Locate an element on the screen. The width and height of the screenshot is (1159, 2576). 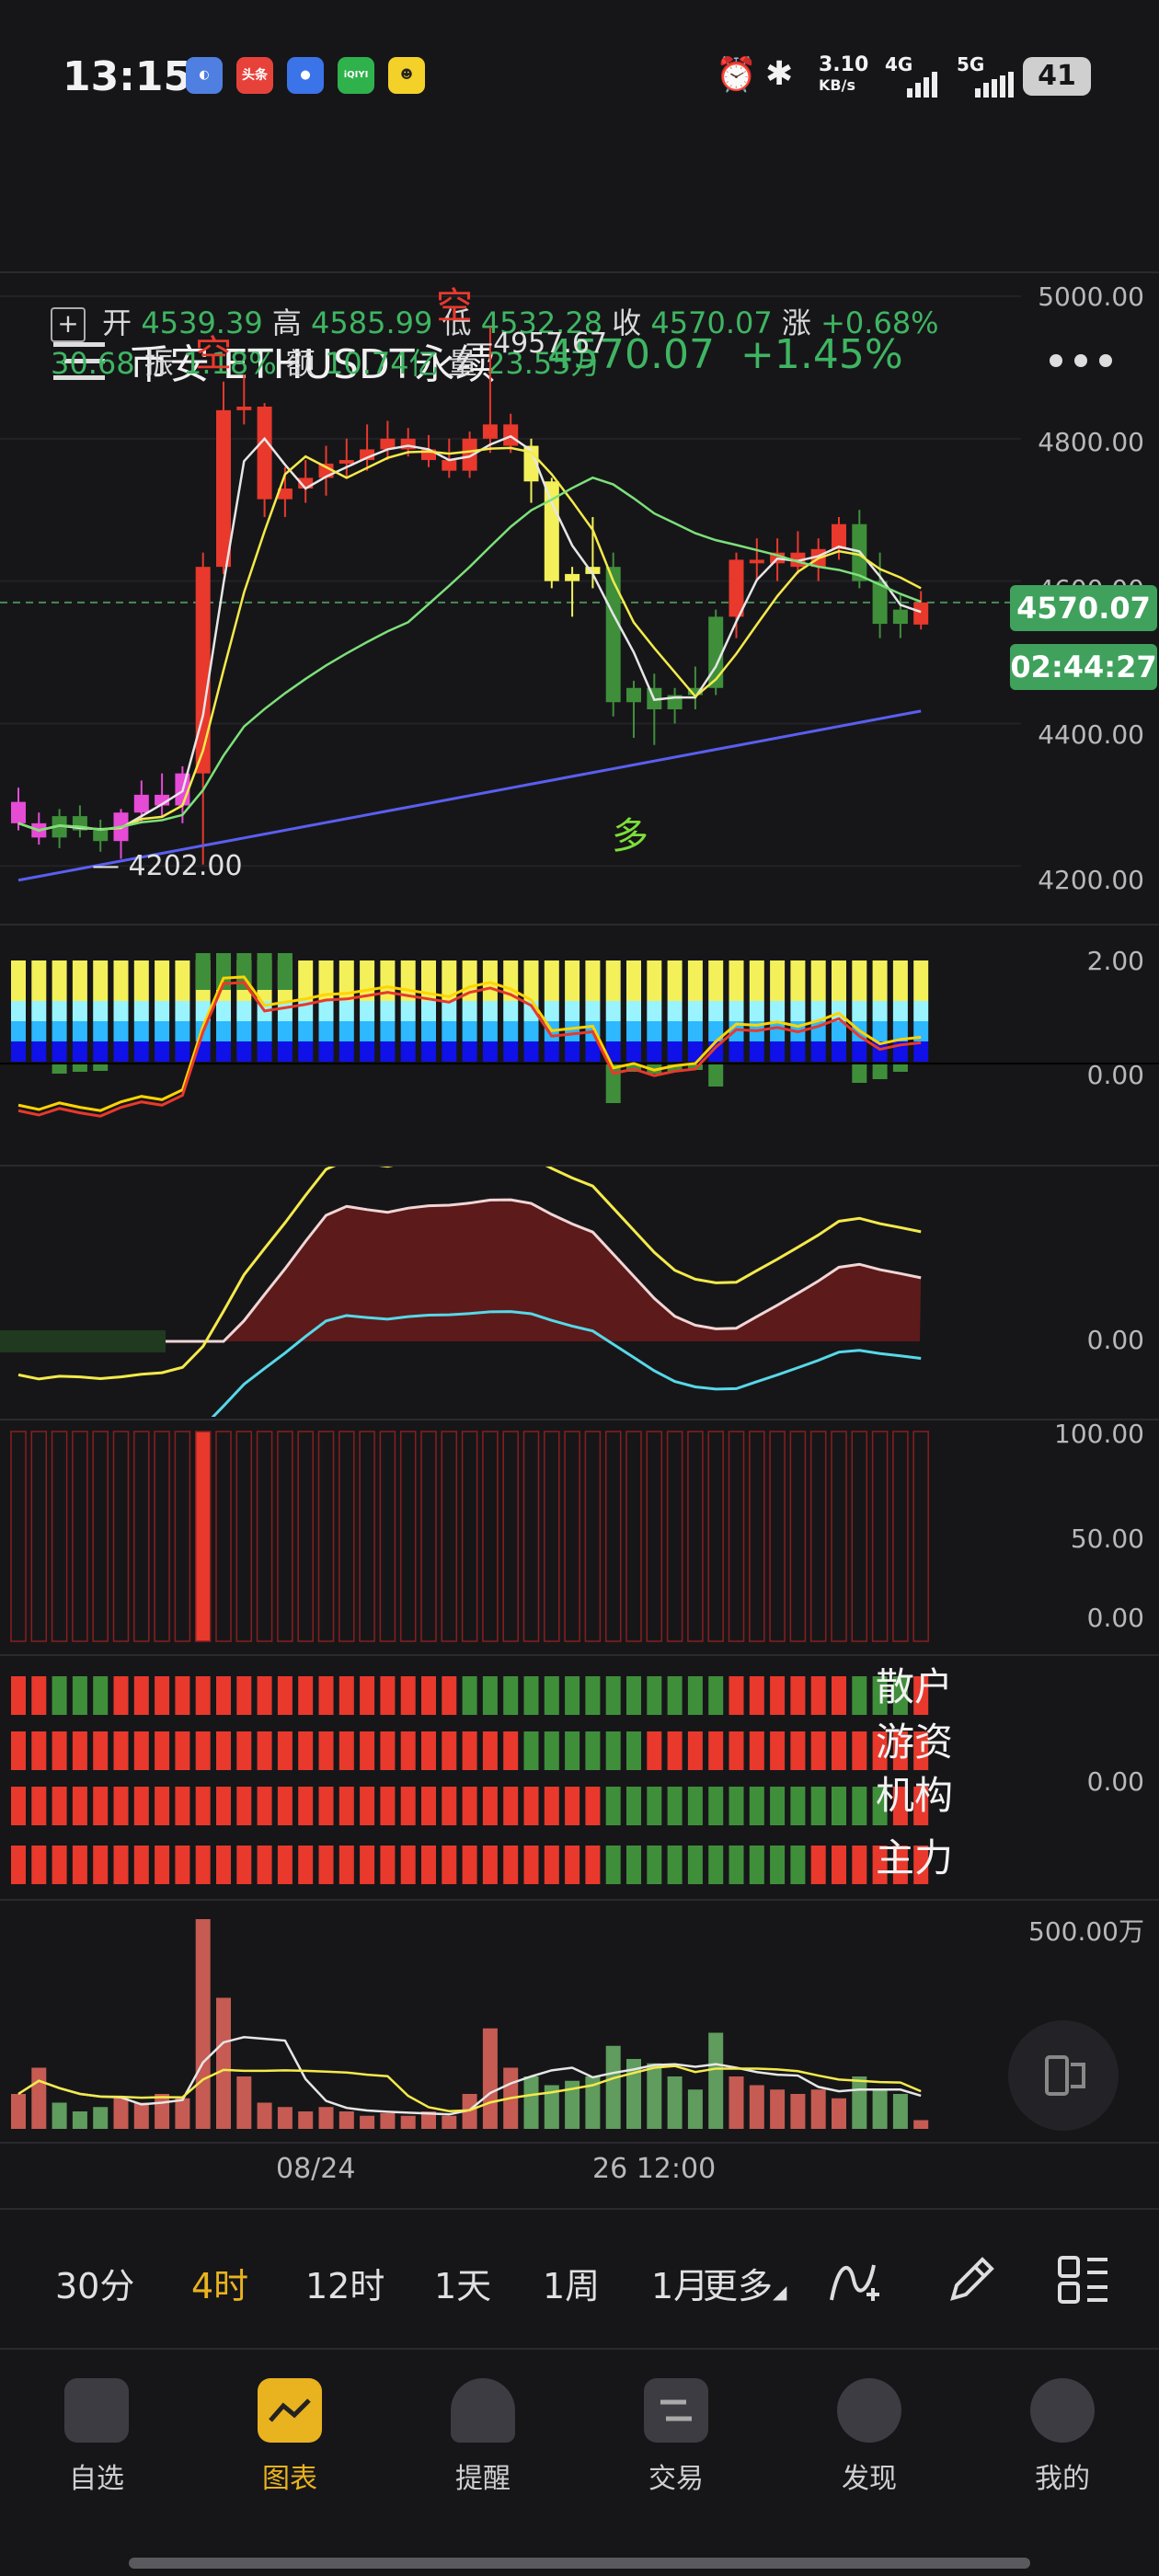
tf-12h: 12时 is located at coordinates (344, 2283).